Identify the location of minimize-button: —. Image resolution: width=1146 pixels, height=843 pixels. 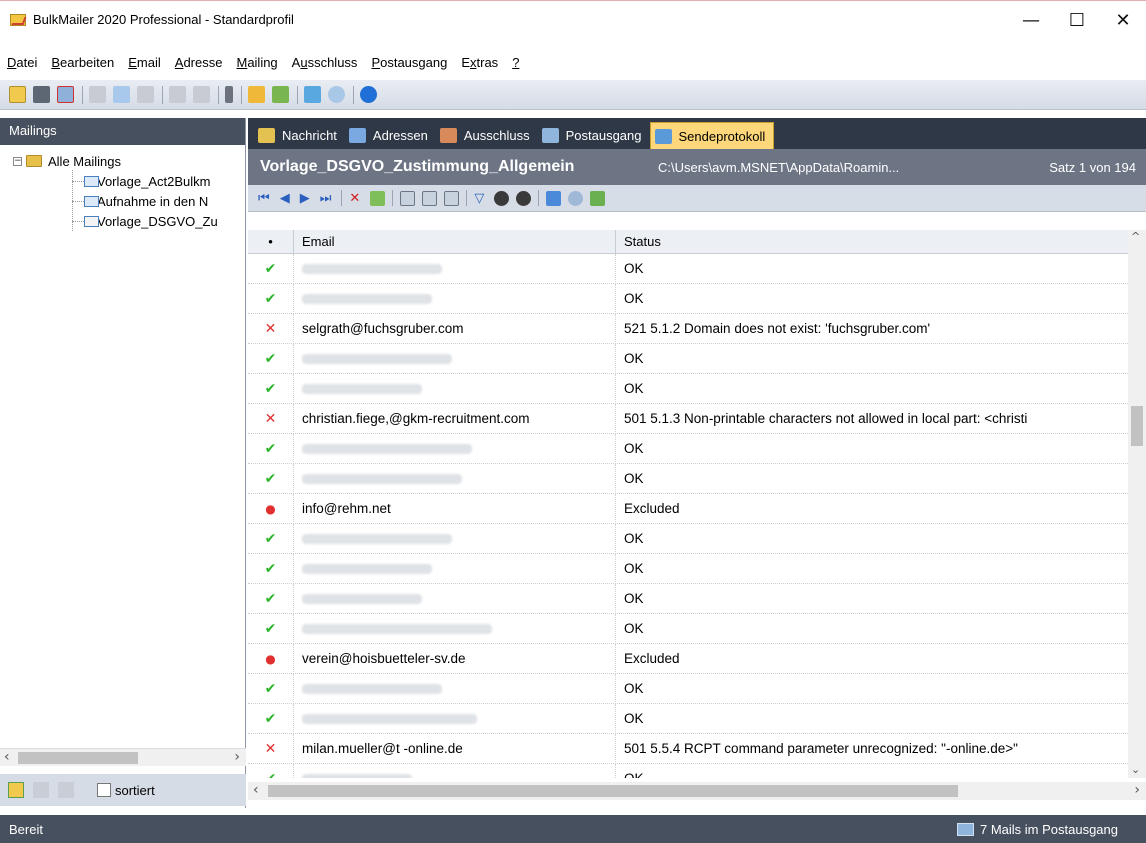
(1031, 20).